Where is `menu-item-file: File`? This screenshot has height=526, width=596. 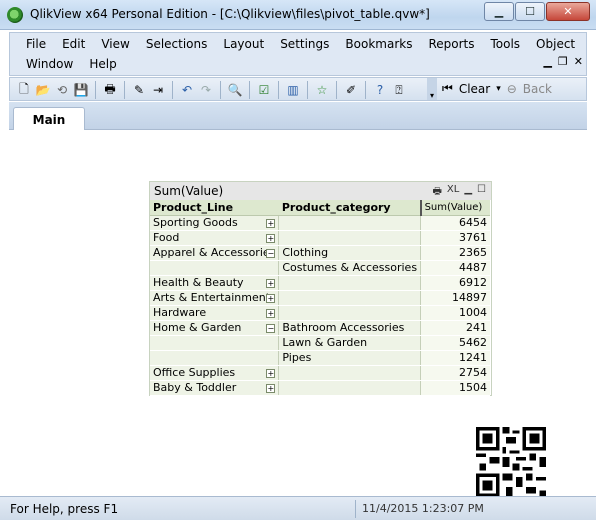
menu-item-file: File is located at coordinates (36, 44).